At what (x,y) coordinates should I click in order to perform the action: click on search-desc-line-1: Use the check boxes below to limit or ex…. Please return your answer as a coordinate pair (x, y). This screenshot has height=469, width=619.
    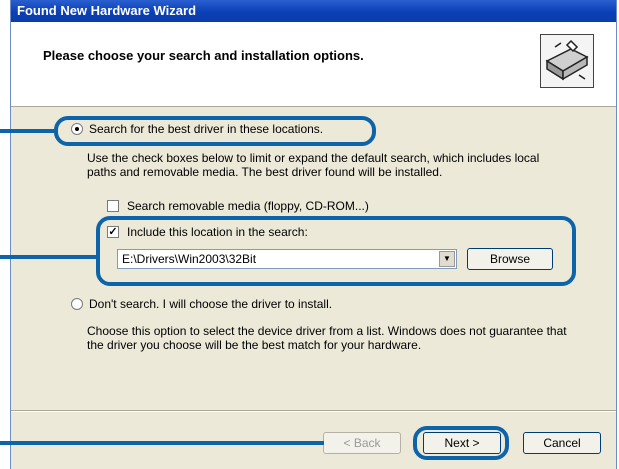
    Looking at the image, I should click on (313, 158).